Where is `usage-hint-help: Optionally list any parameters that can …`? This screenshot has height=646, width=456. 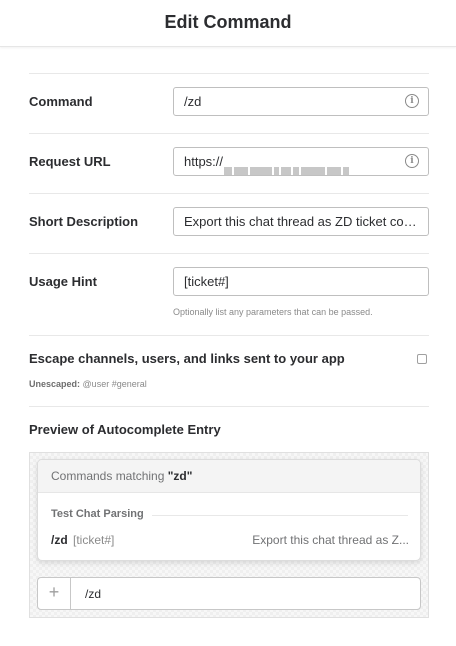
usage-hint-help: Optionally list any parameters that can … is located at coordinates (273, 312).